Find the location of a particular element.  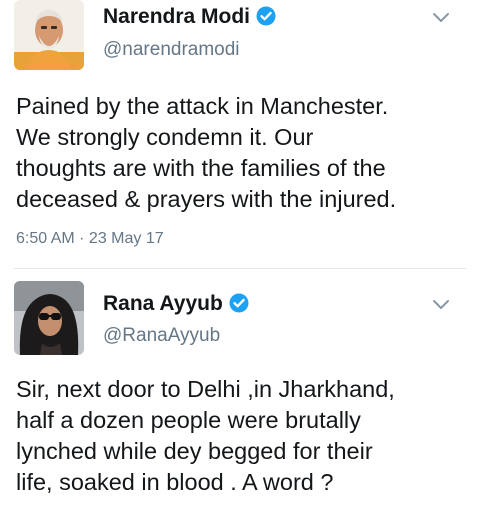

author-name: Narendra Modi is located at coordinates (189, 17).